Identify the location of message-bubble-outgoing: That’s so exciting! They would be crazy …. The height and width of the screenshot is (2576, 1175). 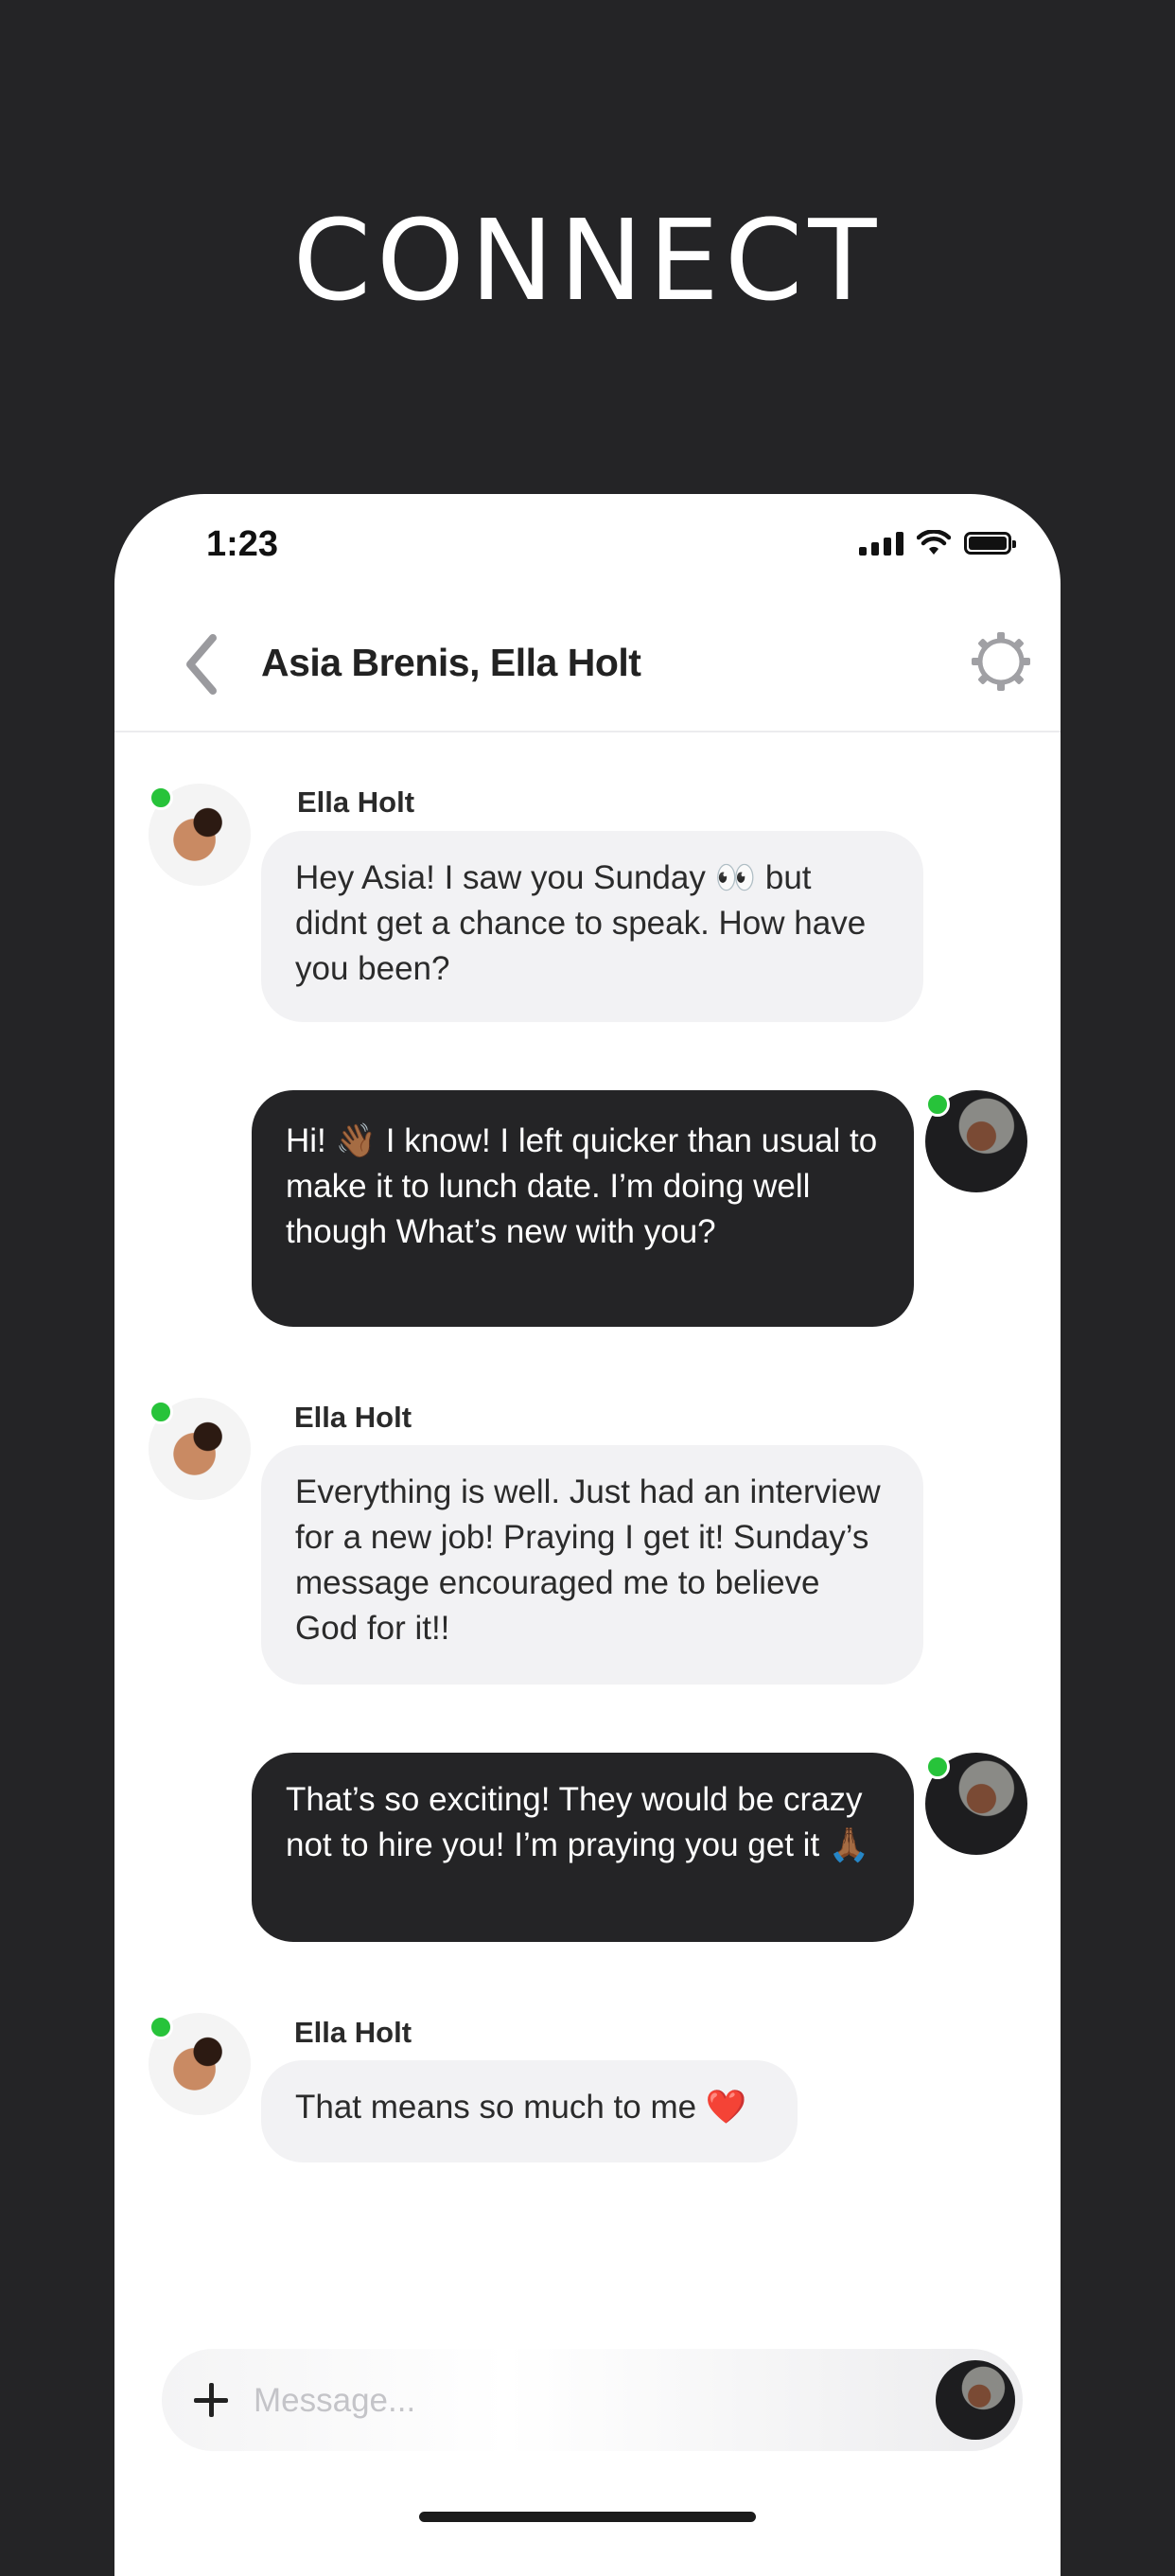
(583, 1847).